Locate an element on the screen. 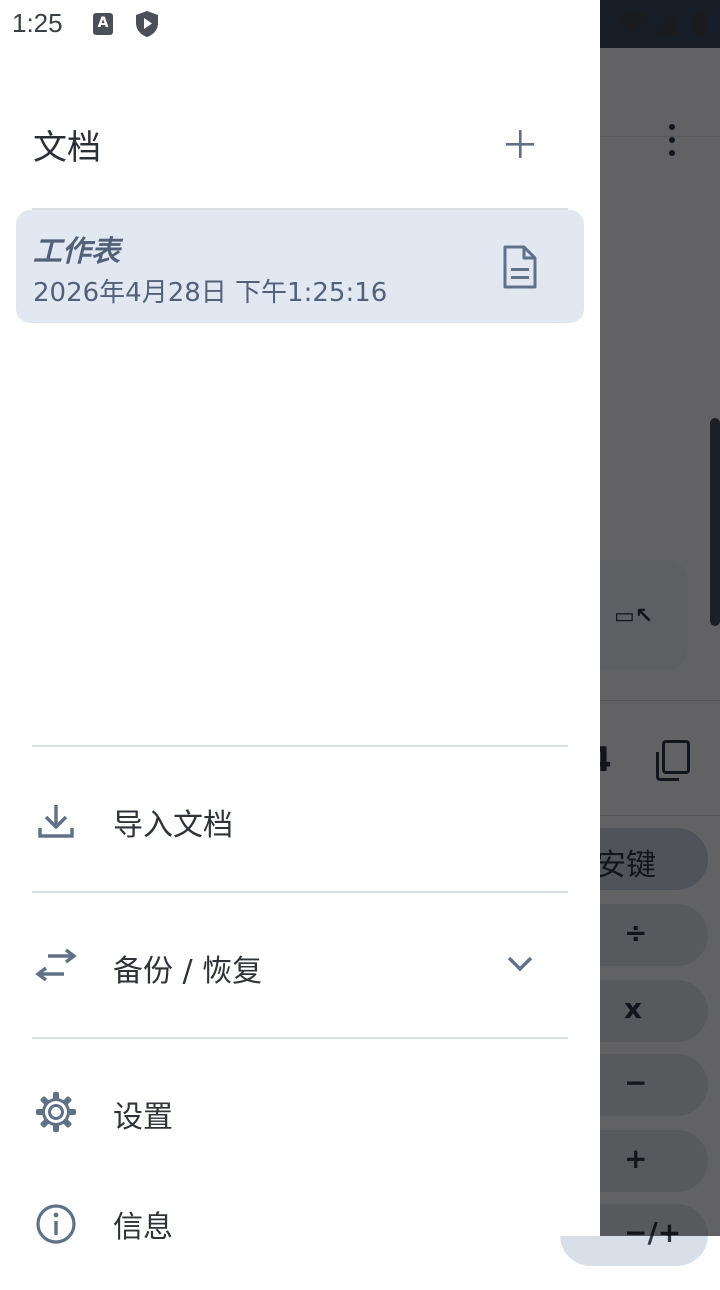  menu-label-settings: 设置 is located at coordinates (143, 1117).